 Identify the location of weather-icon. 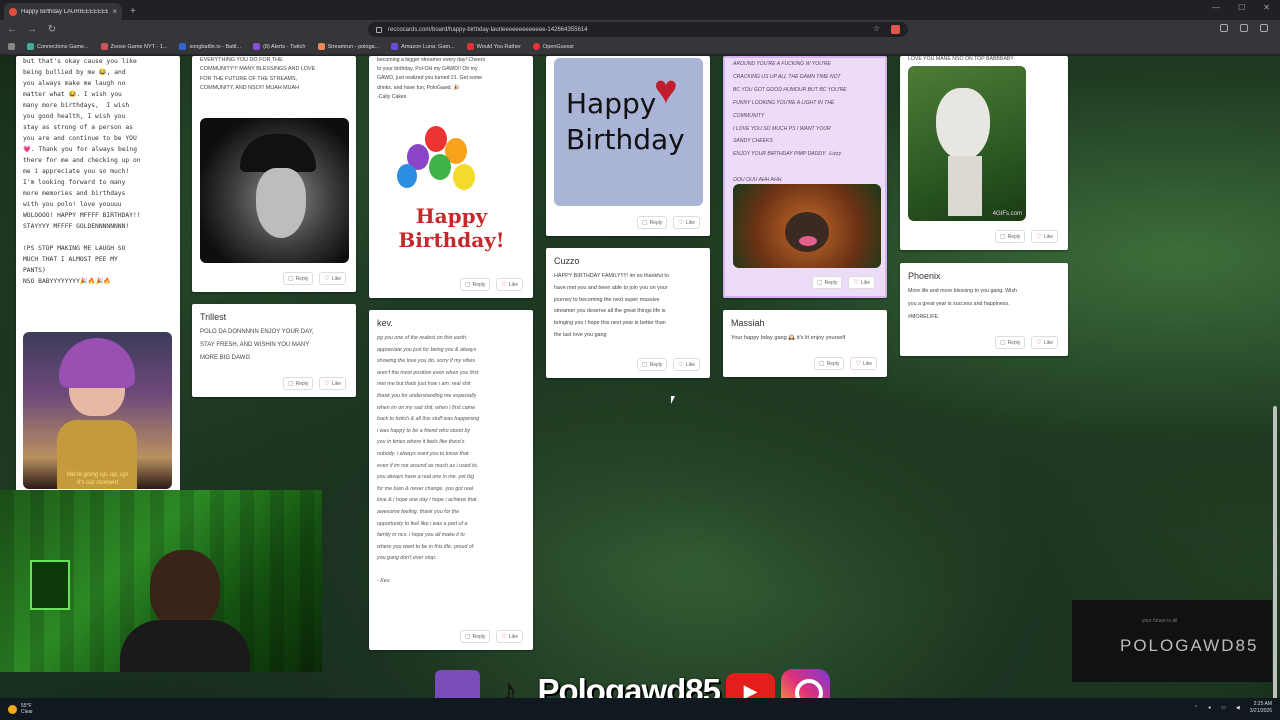
(12, 709).